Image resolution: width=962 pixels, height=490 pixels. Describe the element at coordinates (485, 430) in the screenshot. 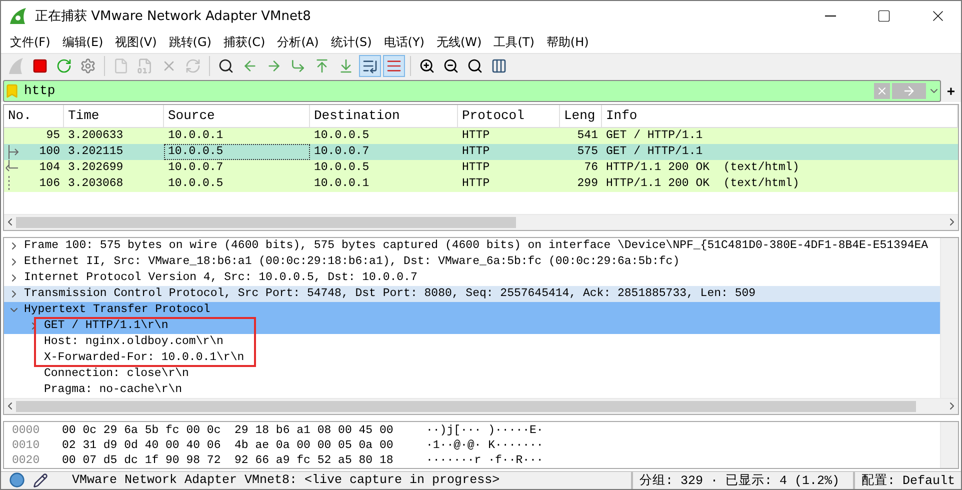

I see `ascii-bytes: ··)j[··· )·····E·` at that location.